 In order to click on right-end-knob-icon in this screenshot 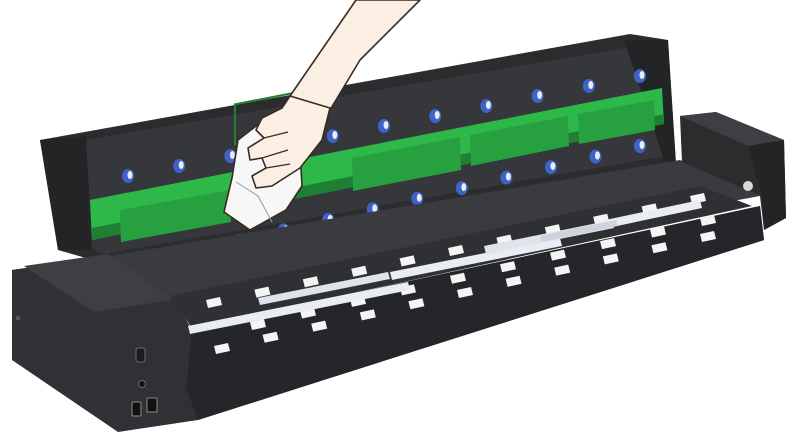, I will do `click(748, 186)`.